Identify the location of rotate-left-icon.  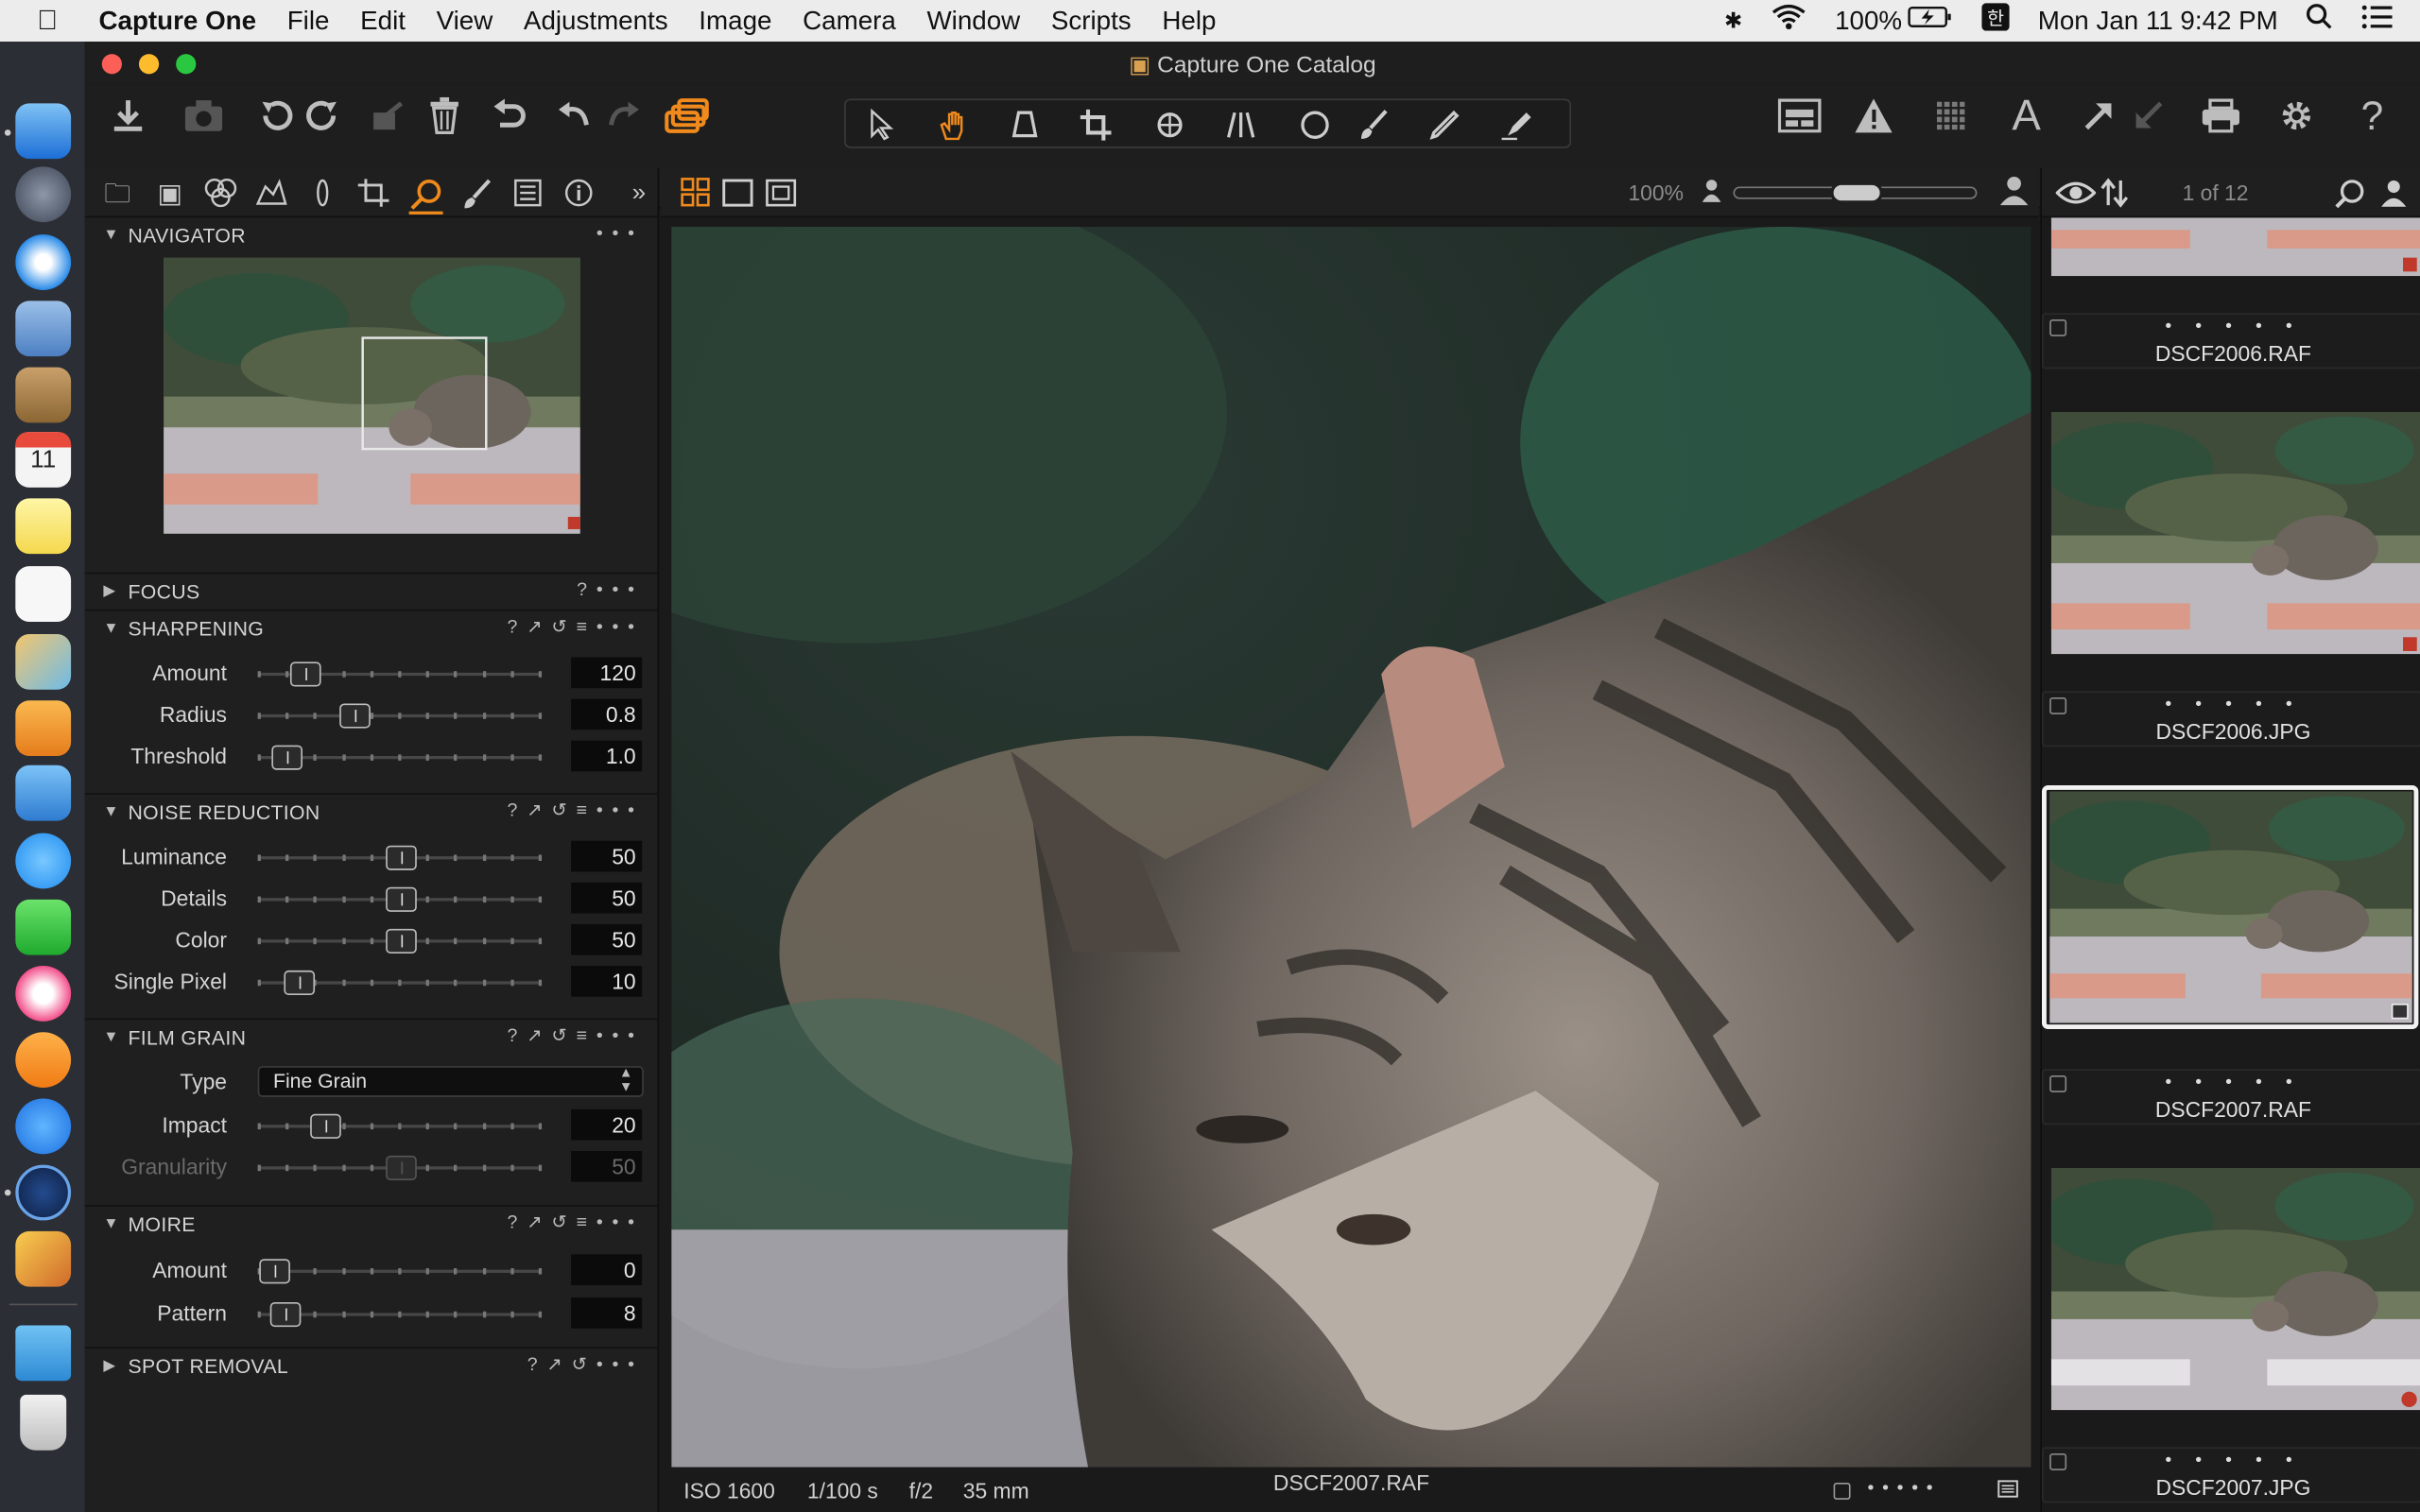
(274, 115).